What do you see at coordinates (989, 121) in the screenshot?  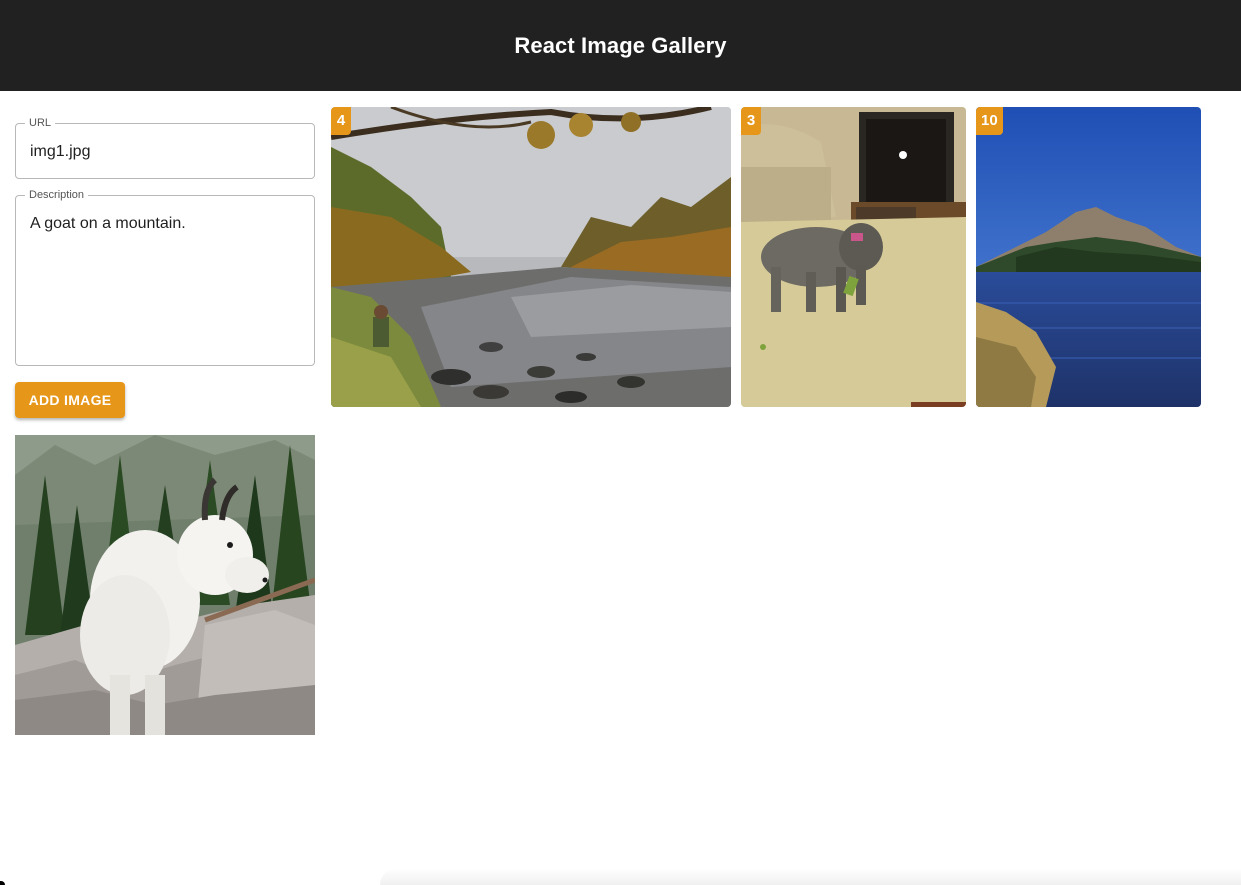 I see `card-badge: 10` at bounding box center [989, 121].